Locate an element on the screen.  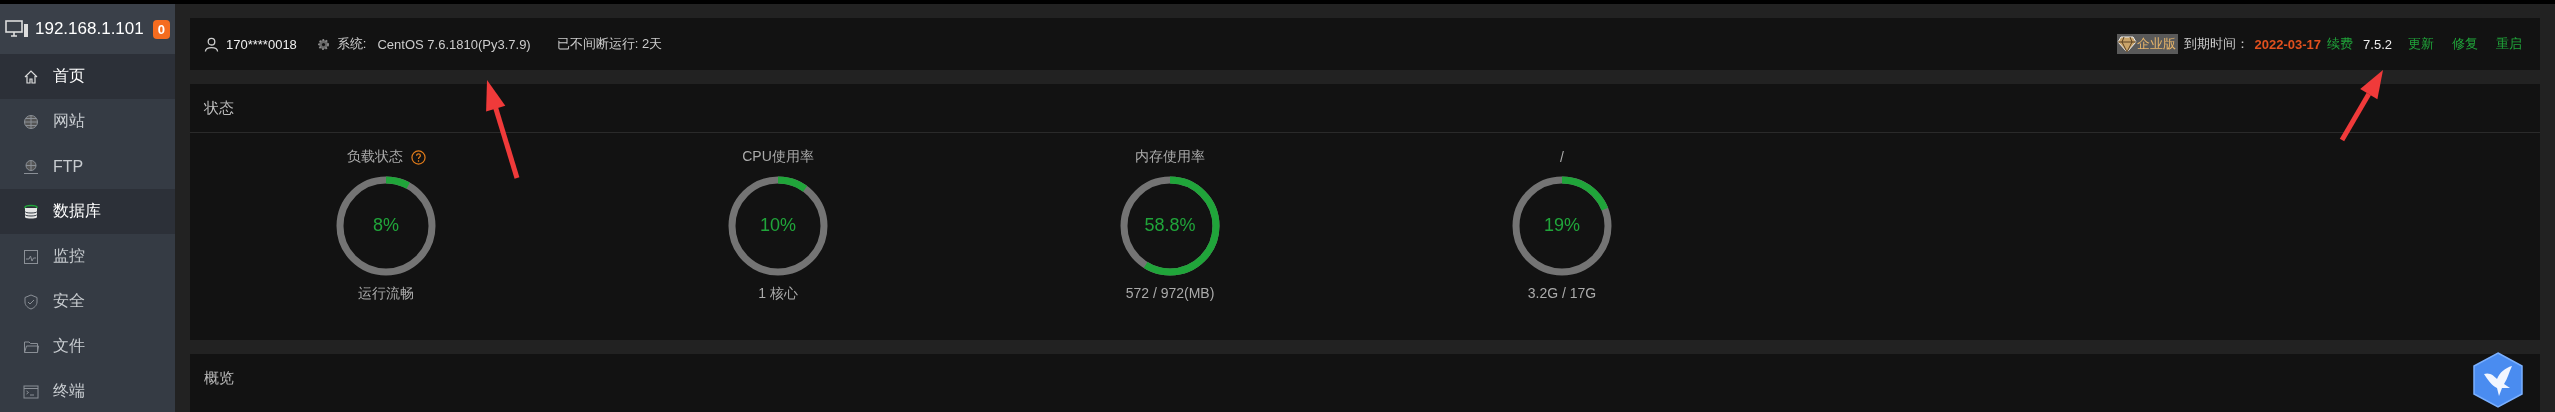
sidebar-item: 网站 is located at coordinates (87, 121).